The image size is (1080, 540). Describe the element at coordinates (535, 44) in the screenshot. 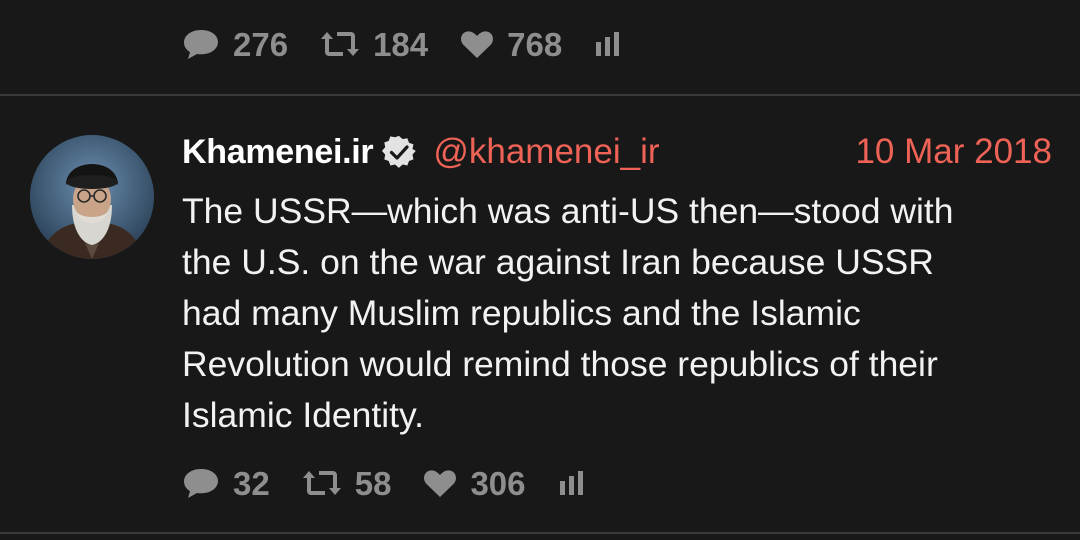

I see `like-count: 768` at that location.